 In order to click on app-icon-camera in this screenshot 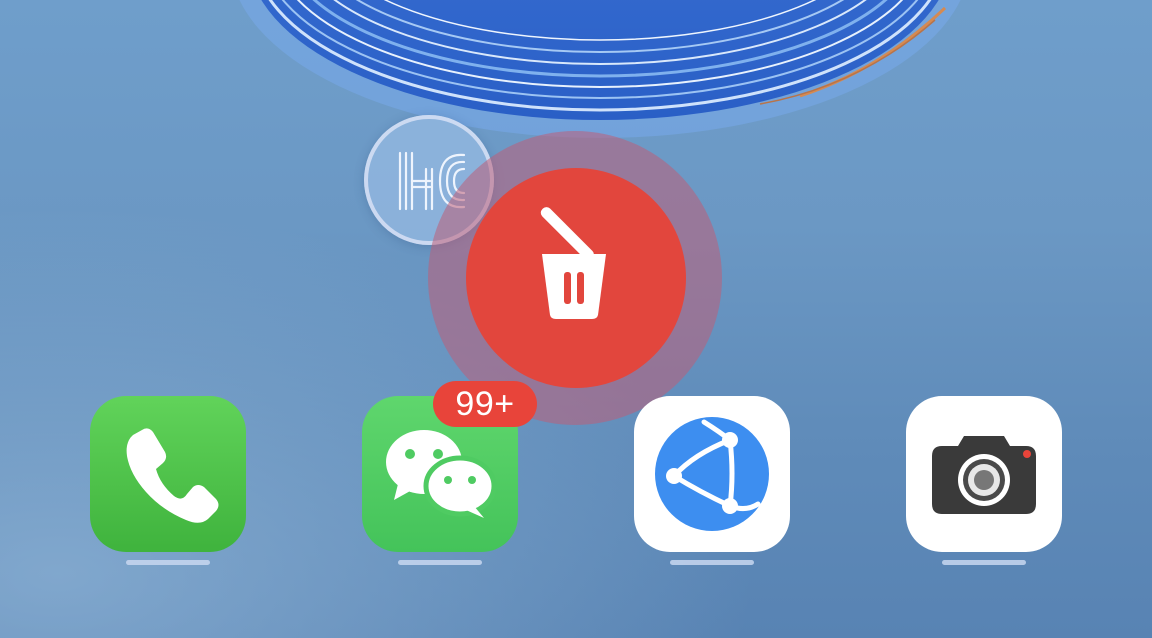, I will do `click(984, 474)`.